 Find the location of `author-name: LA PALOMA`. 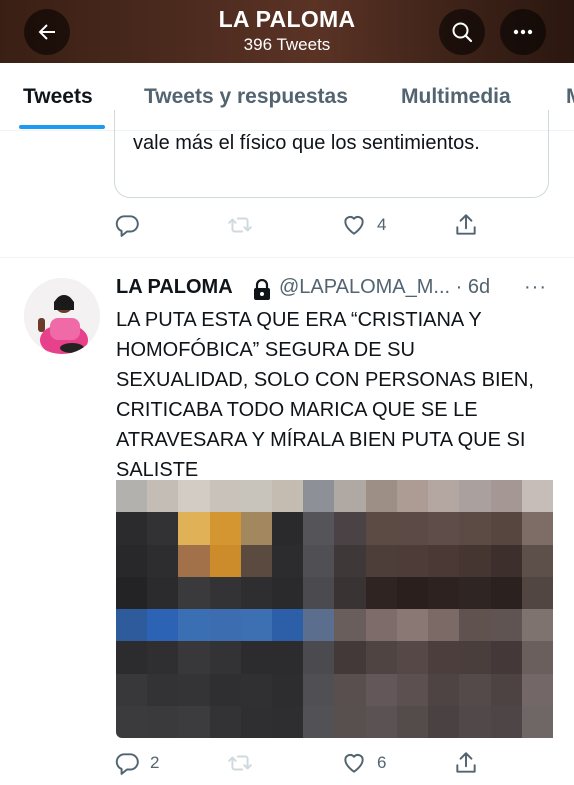

author-name: LA PALOMA is located at coordinates (174, 287).